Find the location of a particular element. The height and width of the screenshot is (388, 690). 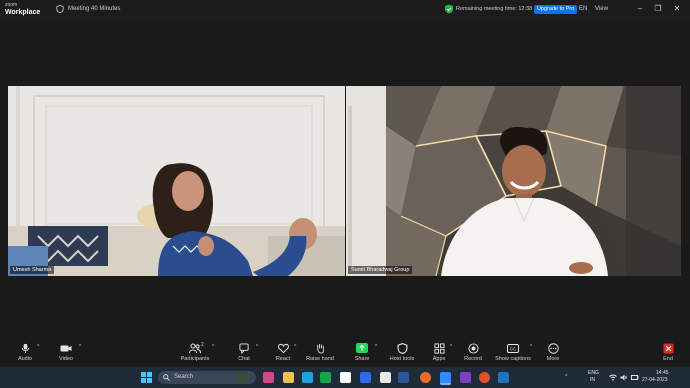

end-call-icon is located at coordinates (668, 348).